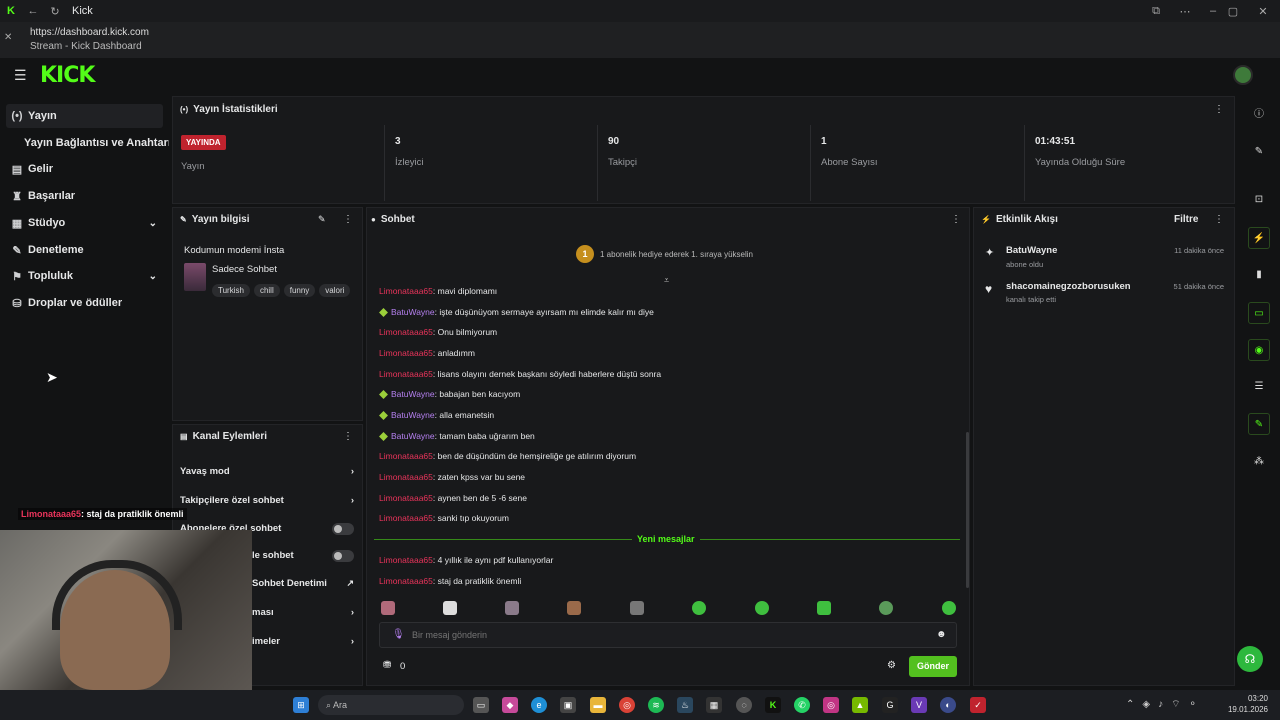  Describe the element at coordinates (89, 32) in the screenshot. I see `url-text: https://dashboard.kick.com` at that location.